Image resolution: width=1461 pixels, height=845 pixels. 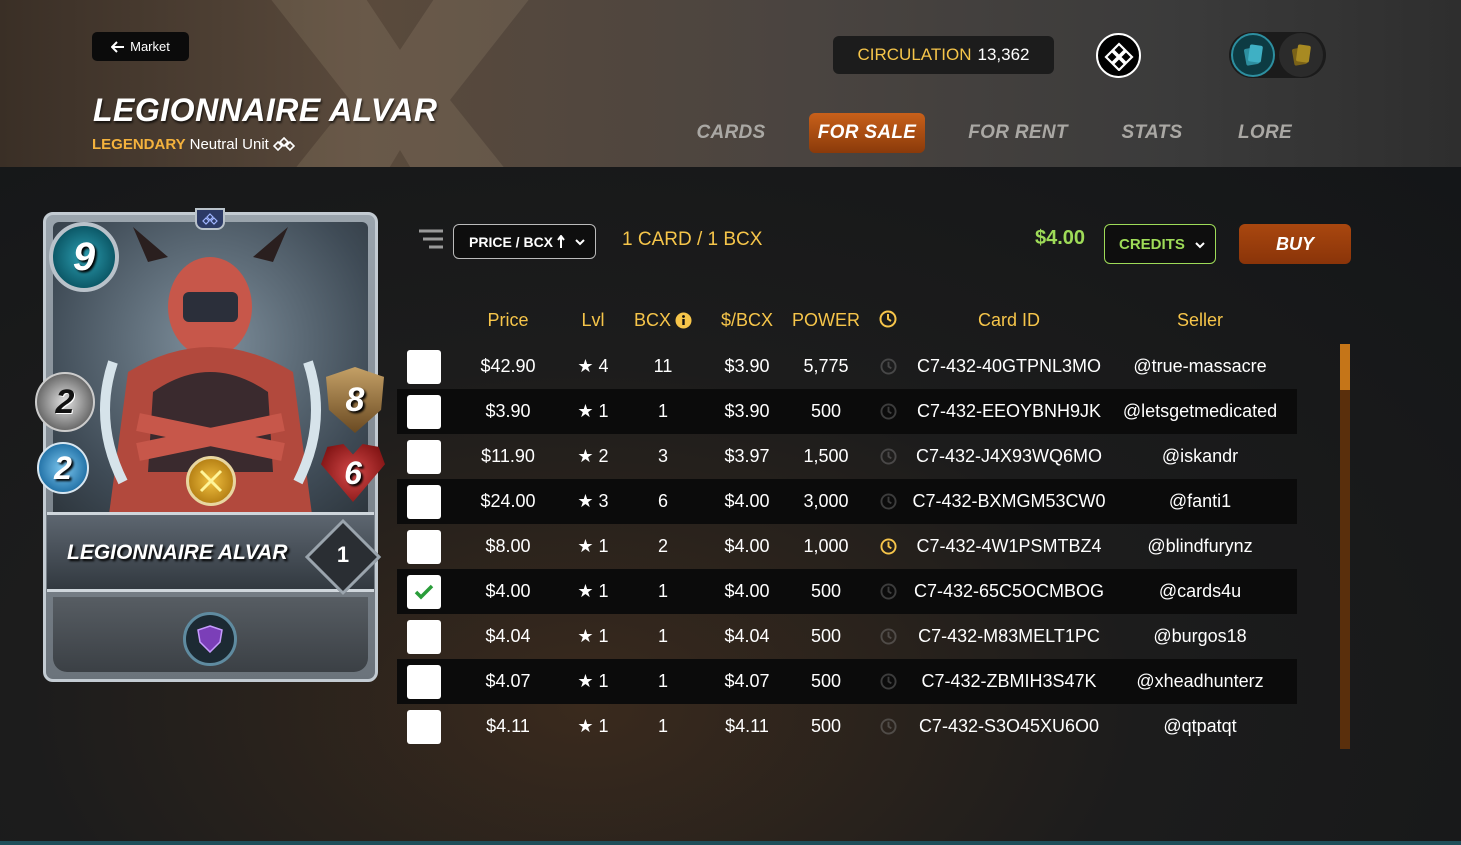 What do you see at coordinates (1152, 244) in the screenshot?
I see `currency-label: CREDITS` at bounding box center [1152, 244].